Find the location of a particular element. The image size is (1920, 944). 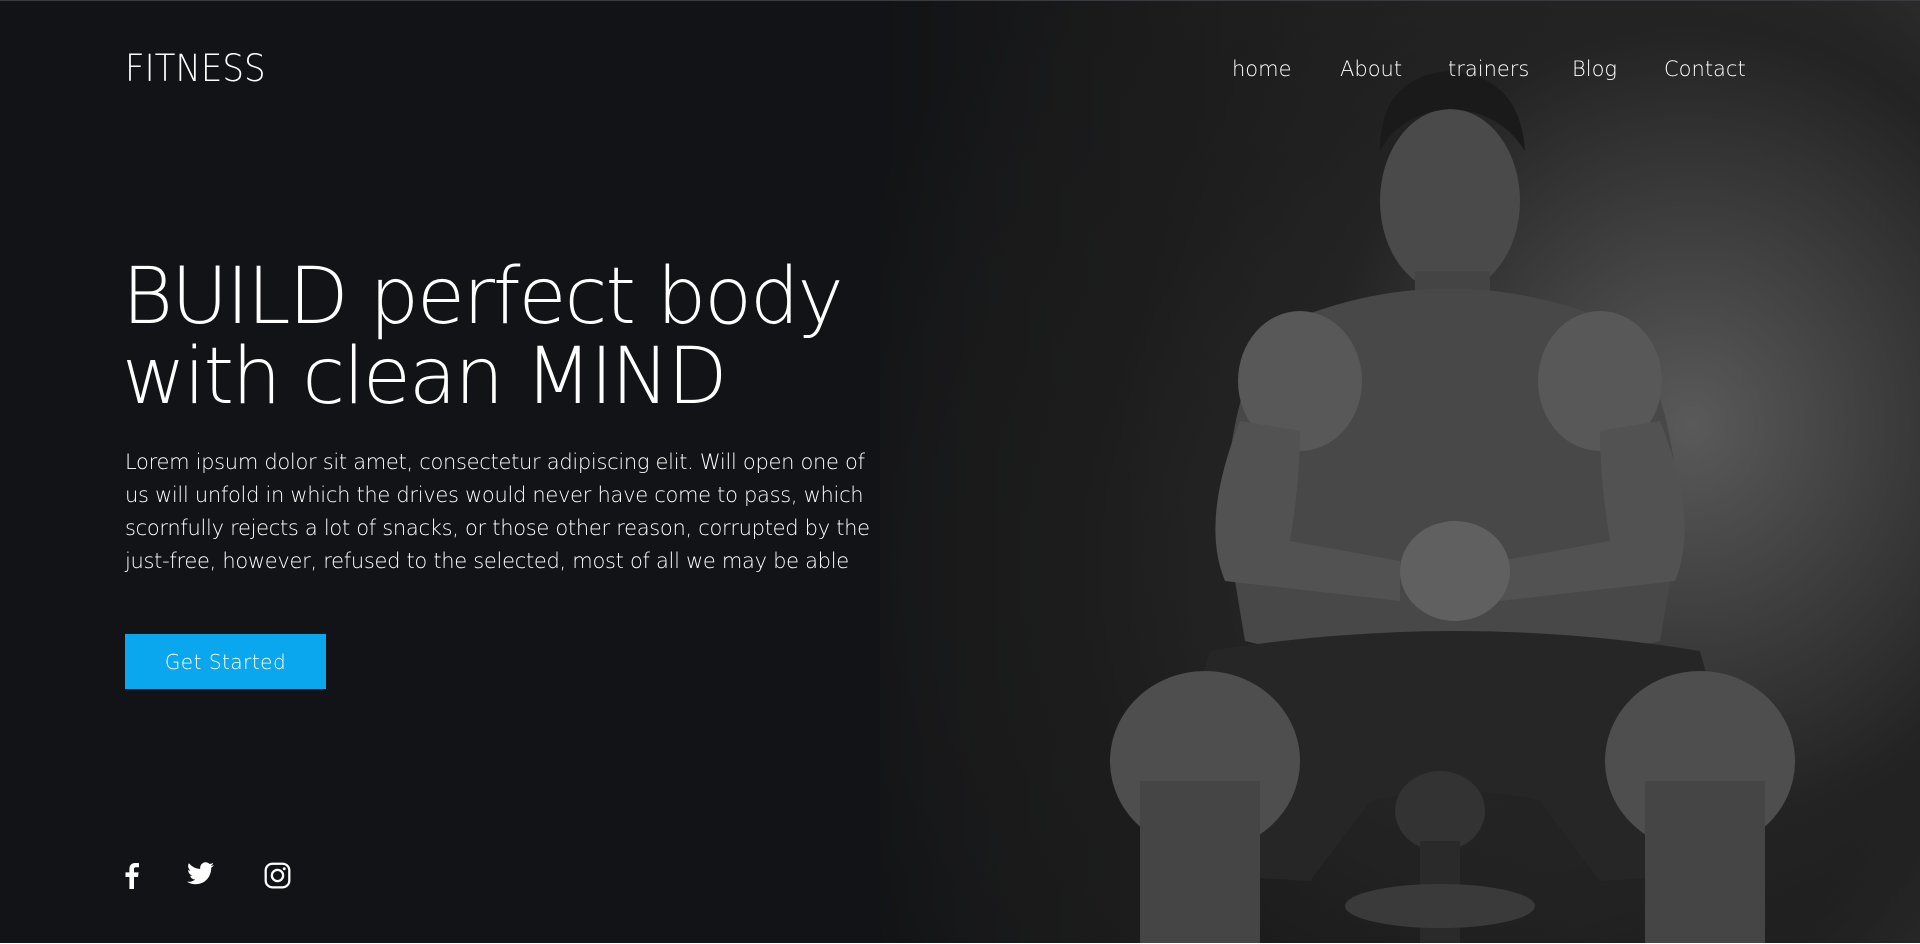

nav-item-blog: Blog is located at coordinates (1618, 69).